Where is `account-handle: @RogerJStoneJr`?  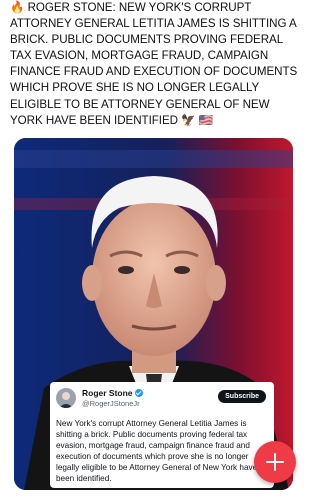 account-handle: @RogerJStoneJr is located at coordinates (111, 403).